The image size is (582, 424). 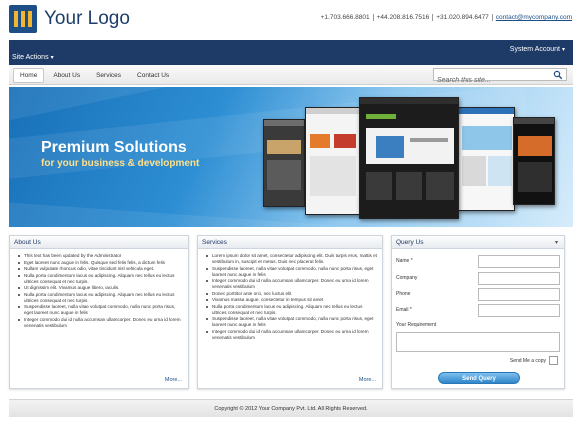 What do you see at coordinates (87, 19) in the screenshot?
I see `logo-text: Your Logo` at bounding box center [87, 19].